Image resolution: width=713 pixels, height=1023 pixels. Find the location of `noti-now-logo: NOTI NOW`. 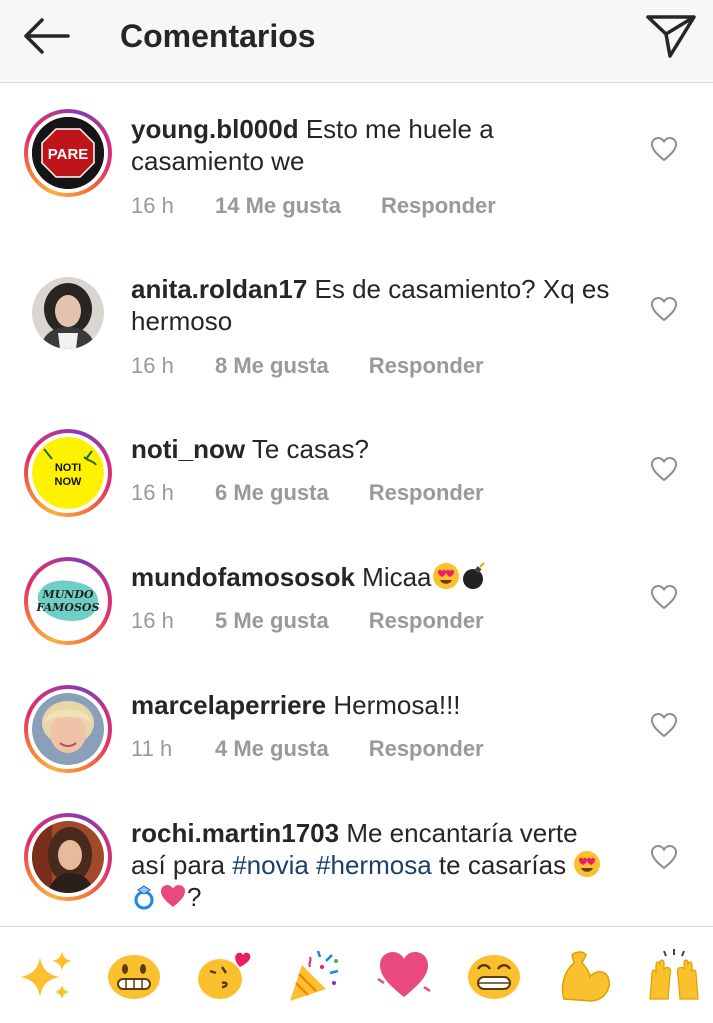

noti-now-logo: NOTI NOW is located at coordinates (68, 473).